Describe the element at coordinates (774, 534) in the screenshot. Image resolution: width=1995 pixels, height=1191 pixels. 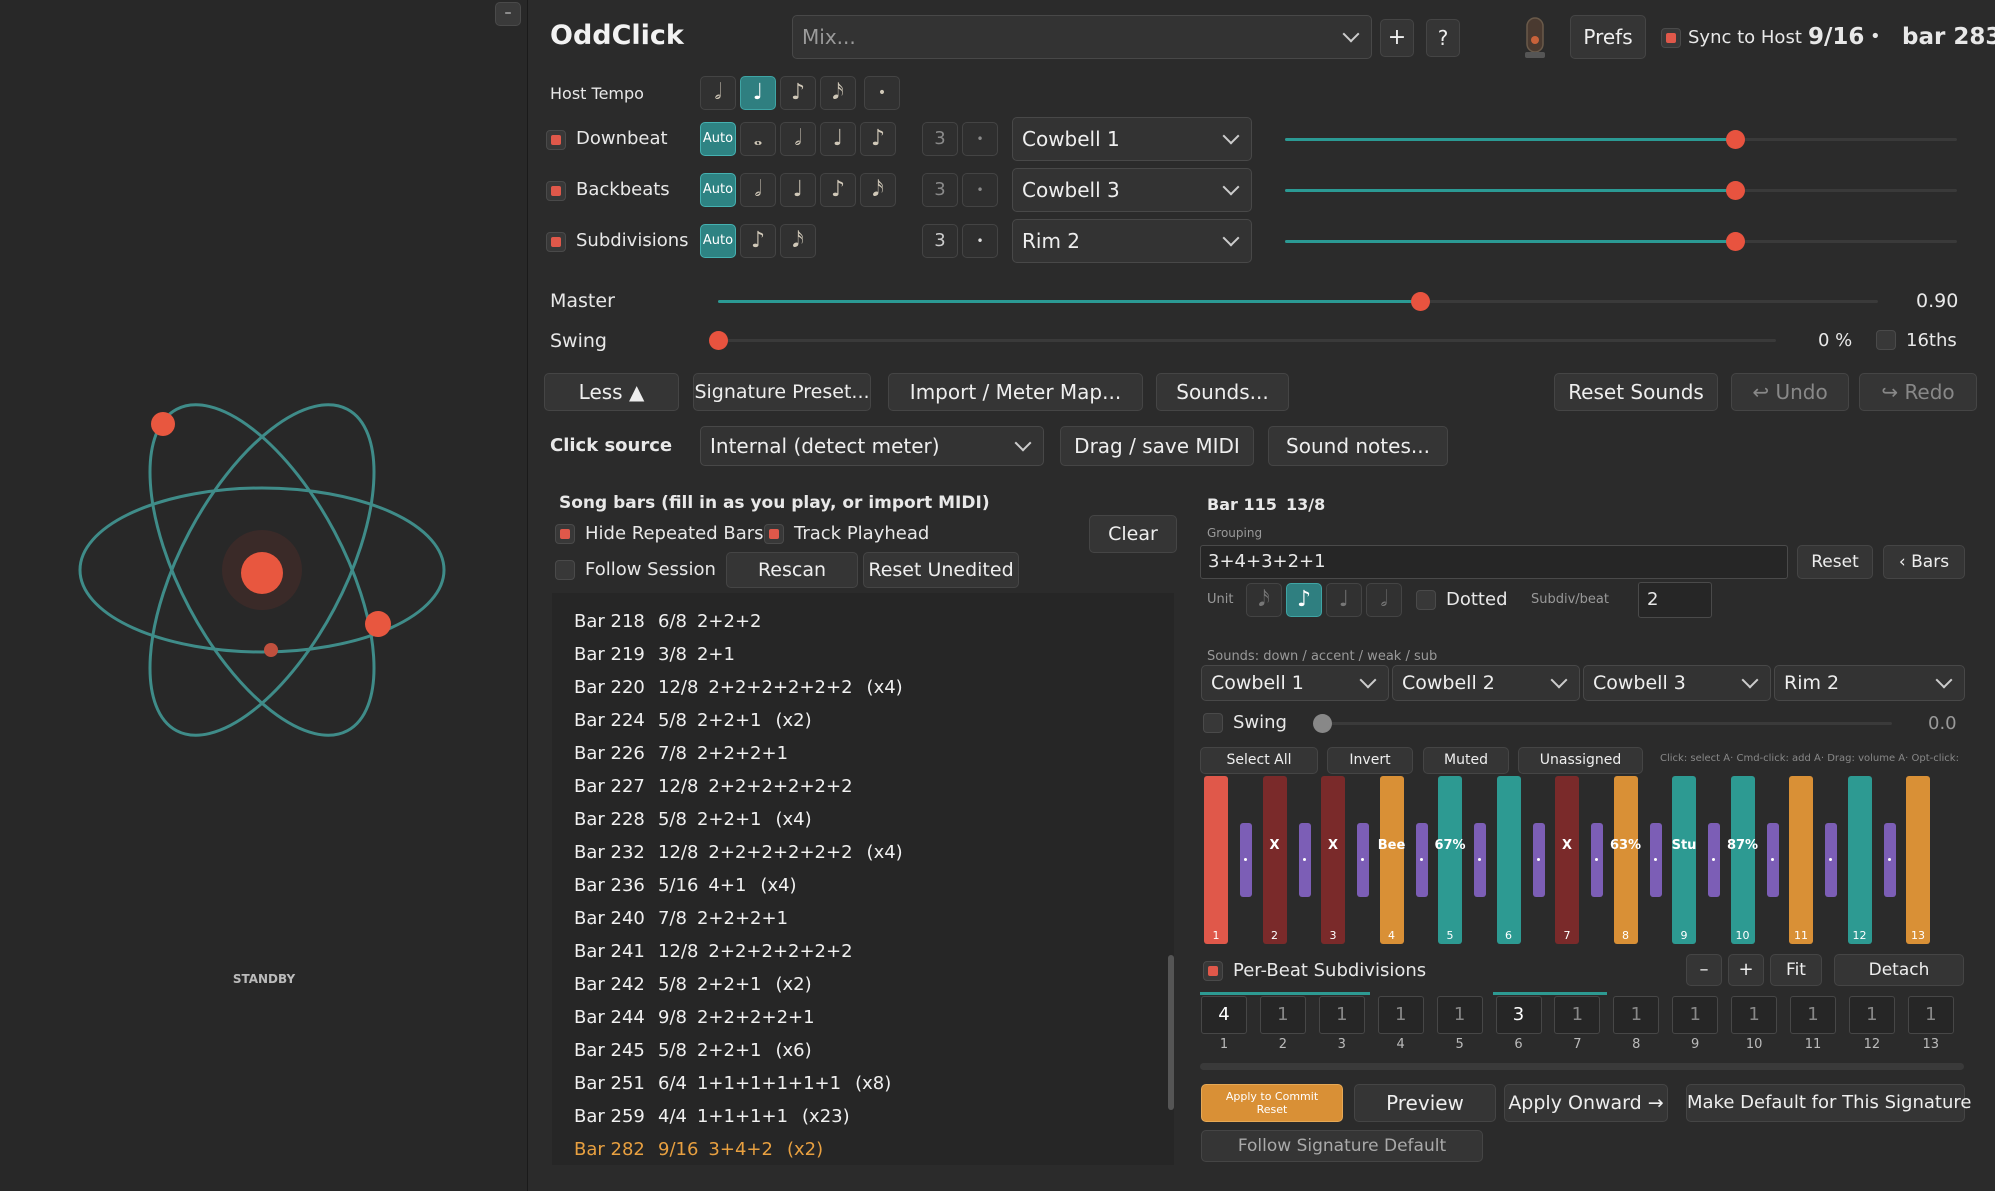
I see `track-playhead-checkbox` at that location.